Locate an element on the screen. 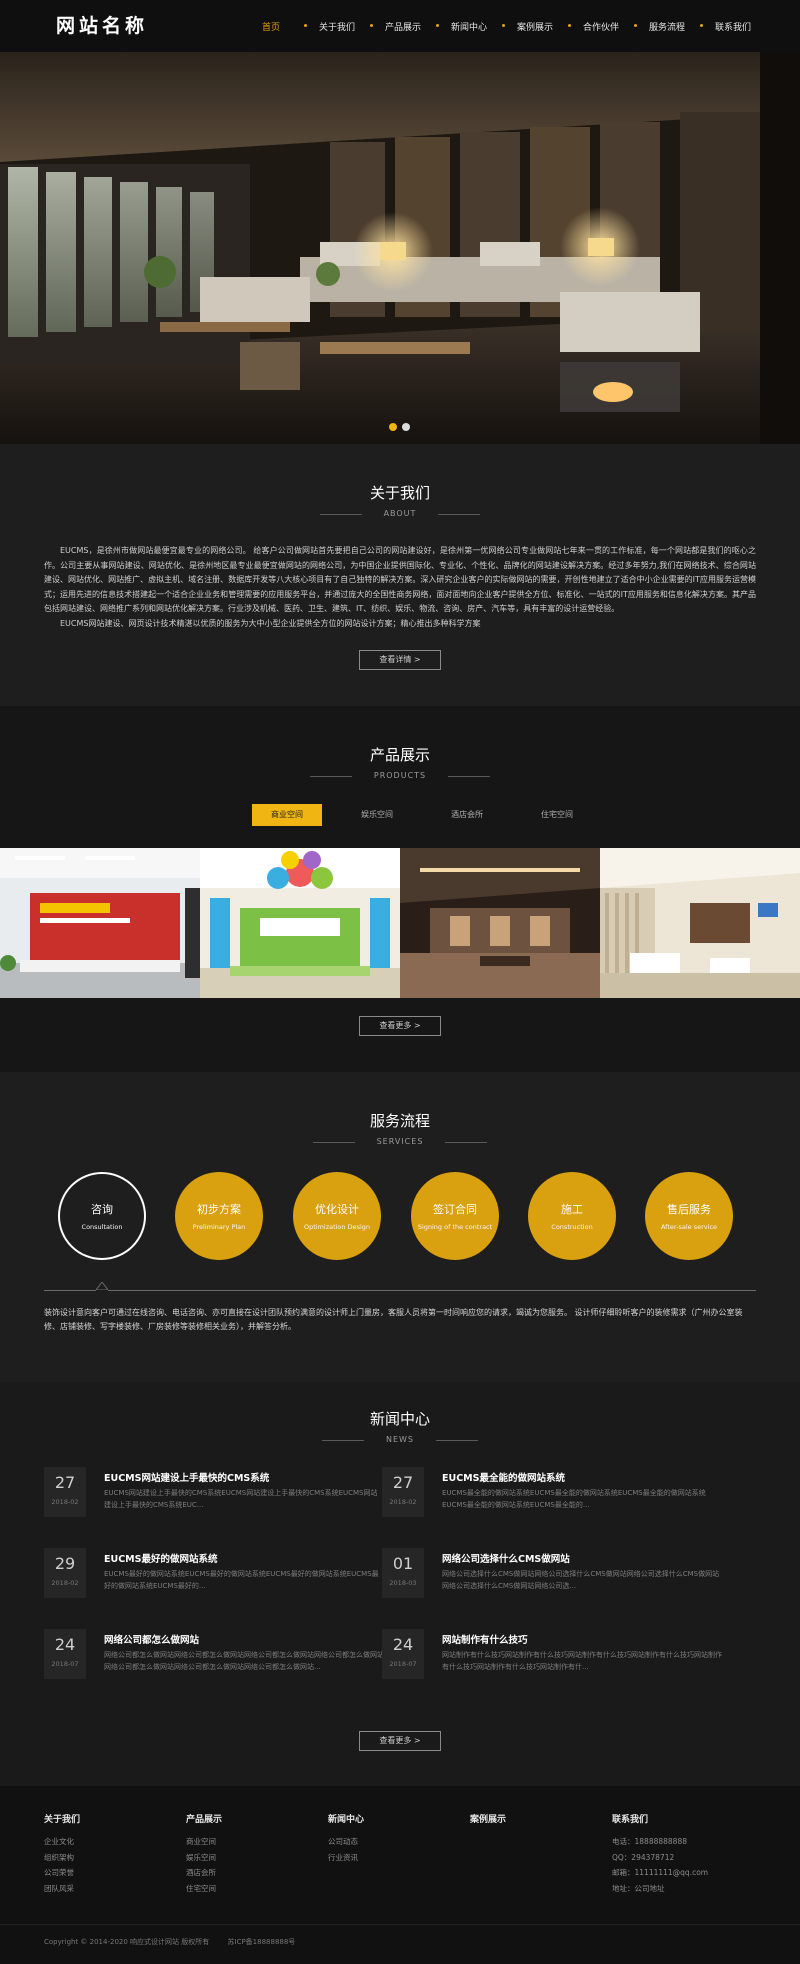 The height and width of the screenshot is (1964, 800). service-step-en: After-sale service is located at coordinates (689, 1227).